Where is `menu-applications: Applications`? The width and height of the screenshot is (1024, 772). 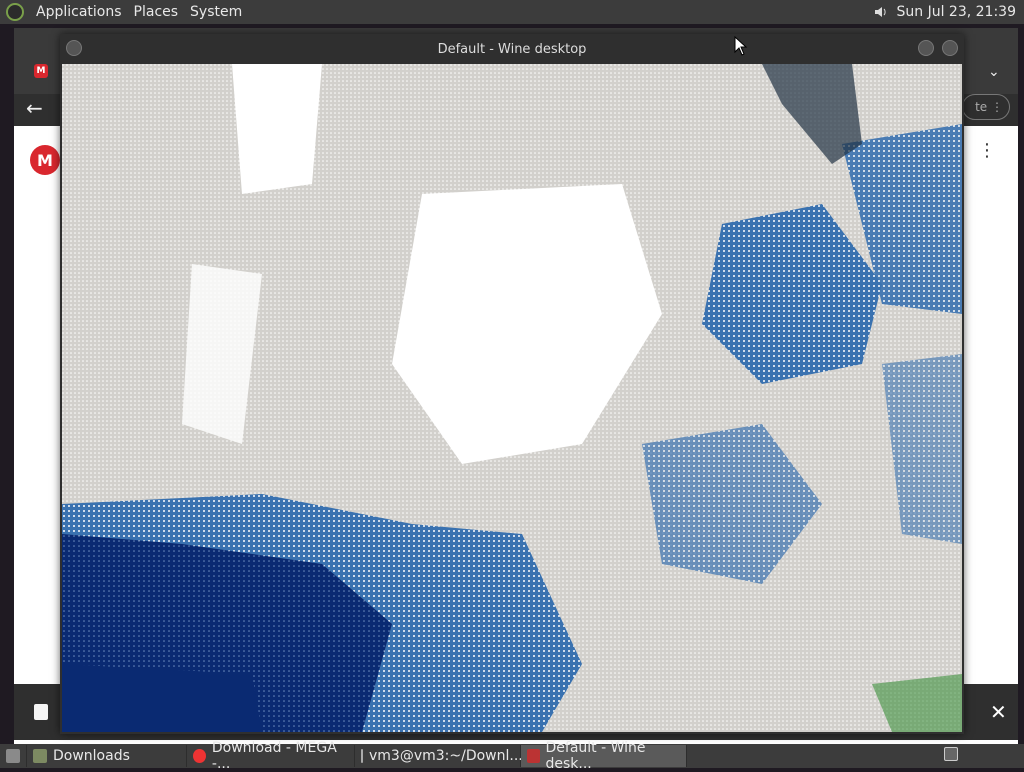 menu-applications: Applications is located at coordinates (79, 12).